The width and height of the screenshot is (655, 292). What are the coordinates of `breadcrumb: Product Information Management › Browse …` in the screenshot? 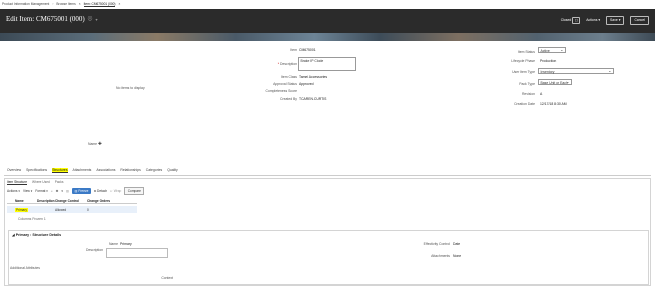 It's located at (61, 4).